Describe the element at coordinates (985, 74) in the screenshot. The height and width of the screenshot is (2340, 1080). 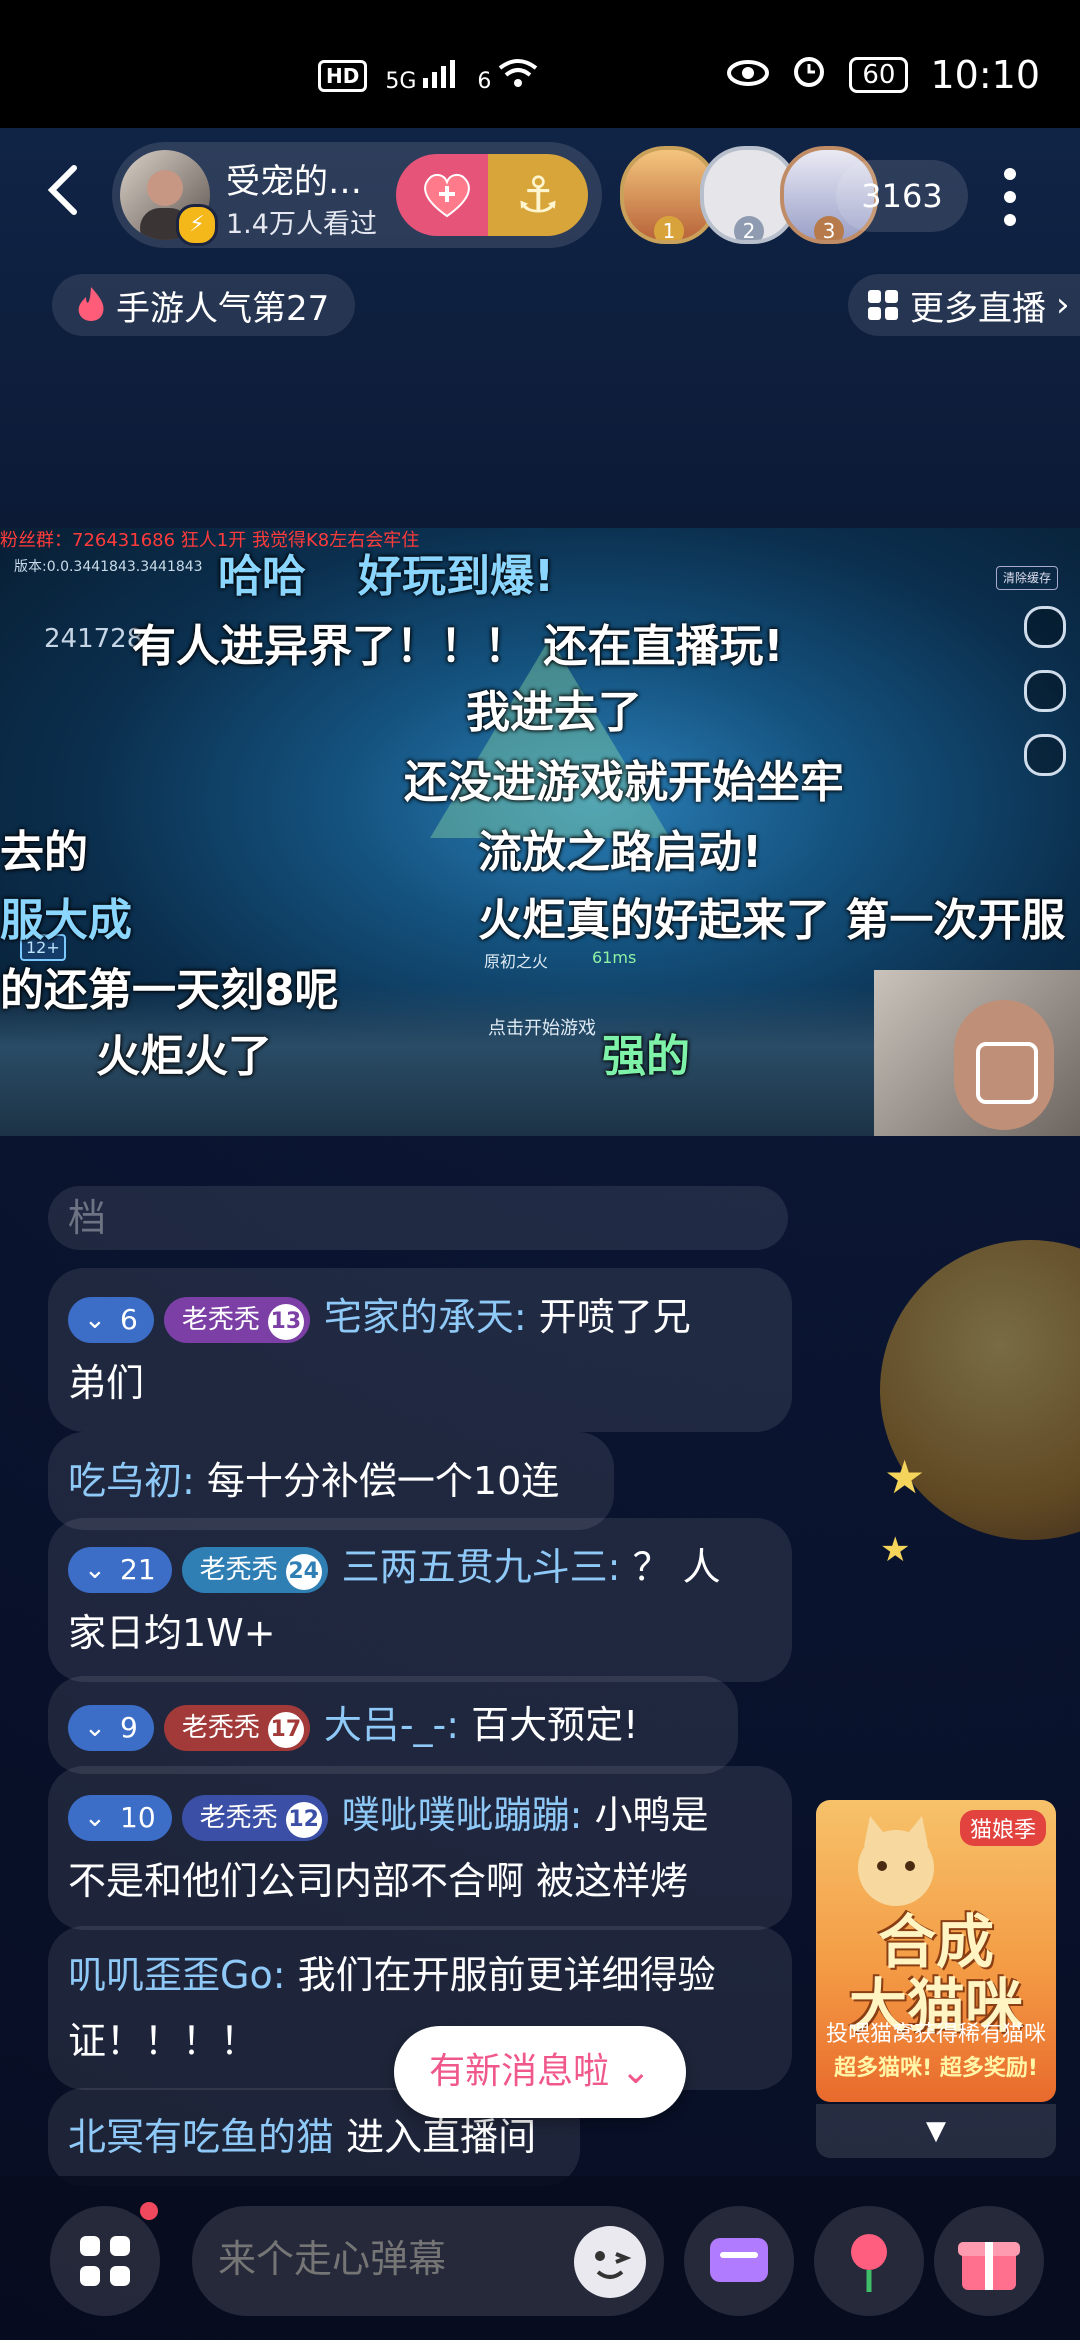
I see `status-time: 10:10` at that location.